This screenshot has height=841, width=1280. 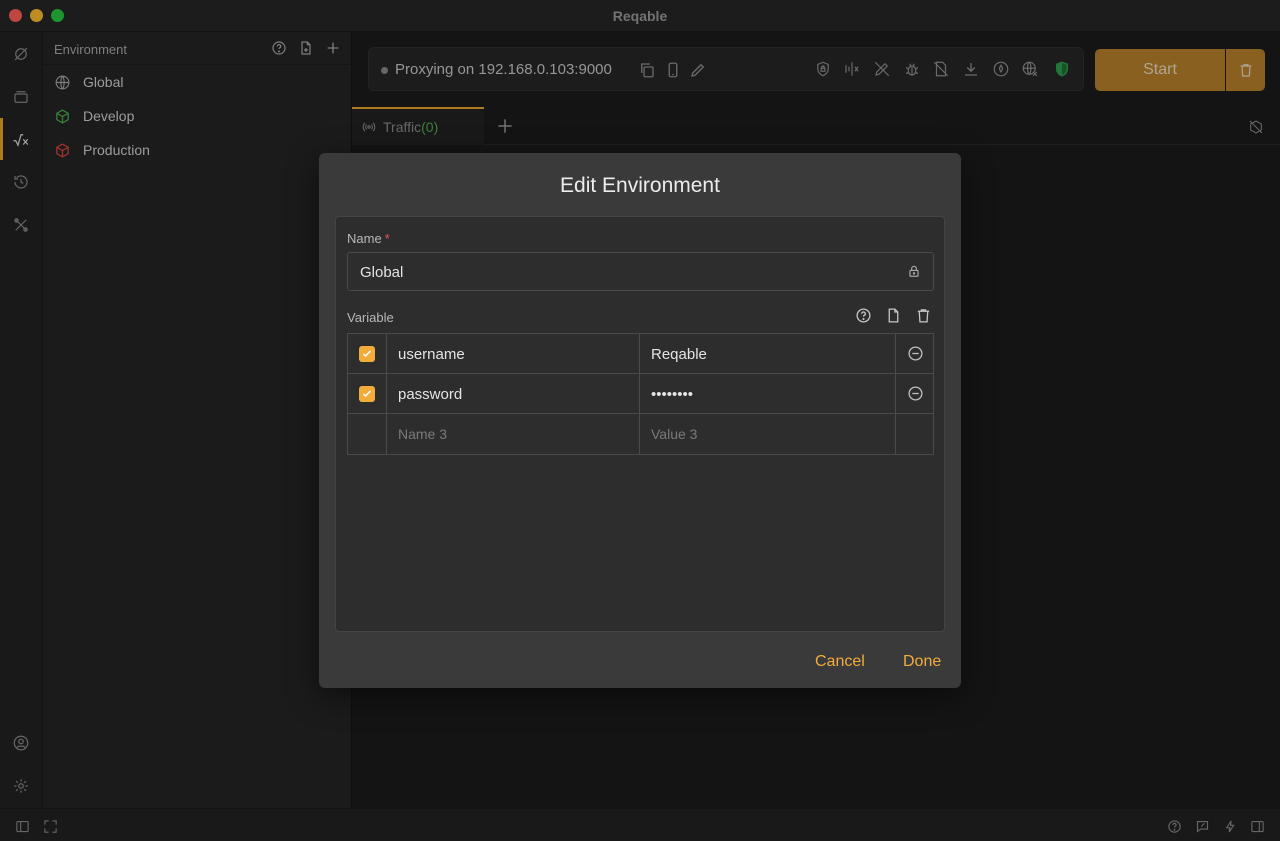 What do you see at coordinates (922, 662) in the screenshot?
I see `done-button: Done` at bounding box center [922, 662].